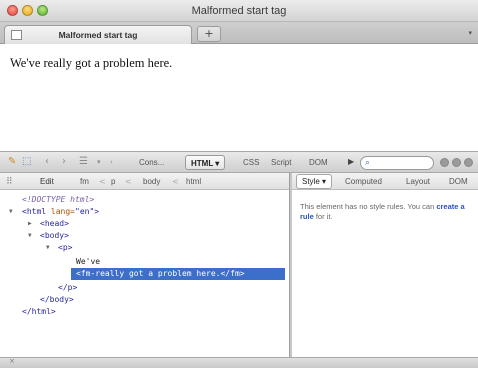 The height and width of the screenshot is (368, 478). Describe the element at coordinates (239, 33) in the screenshot. I see `tab-strip: Malformed start tag + ▾` at that location.